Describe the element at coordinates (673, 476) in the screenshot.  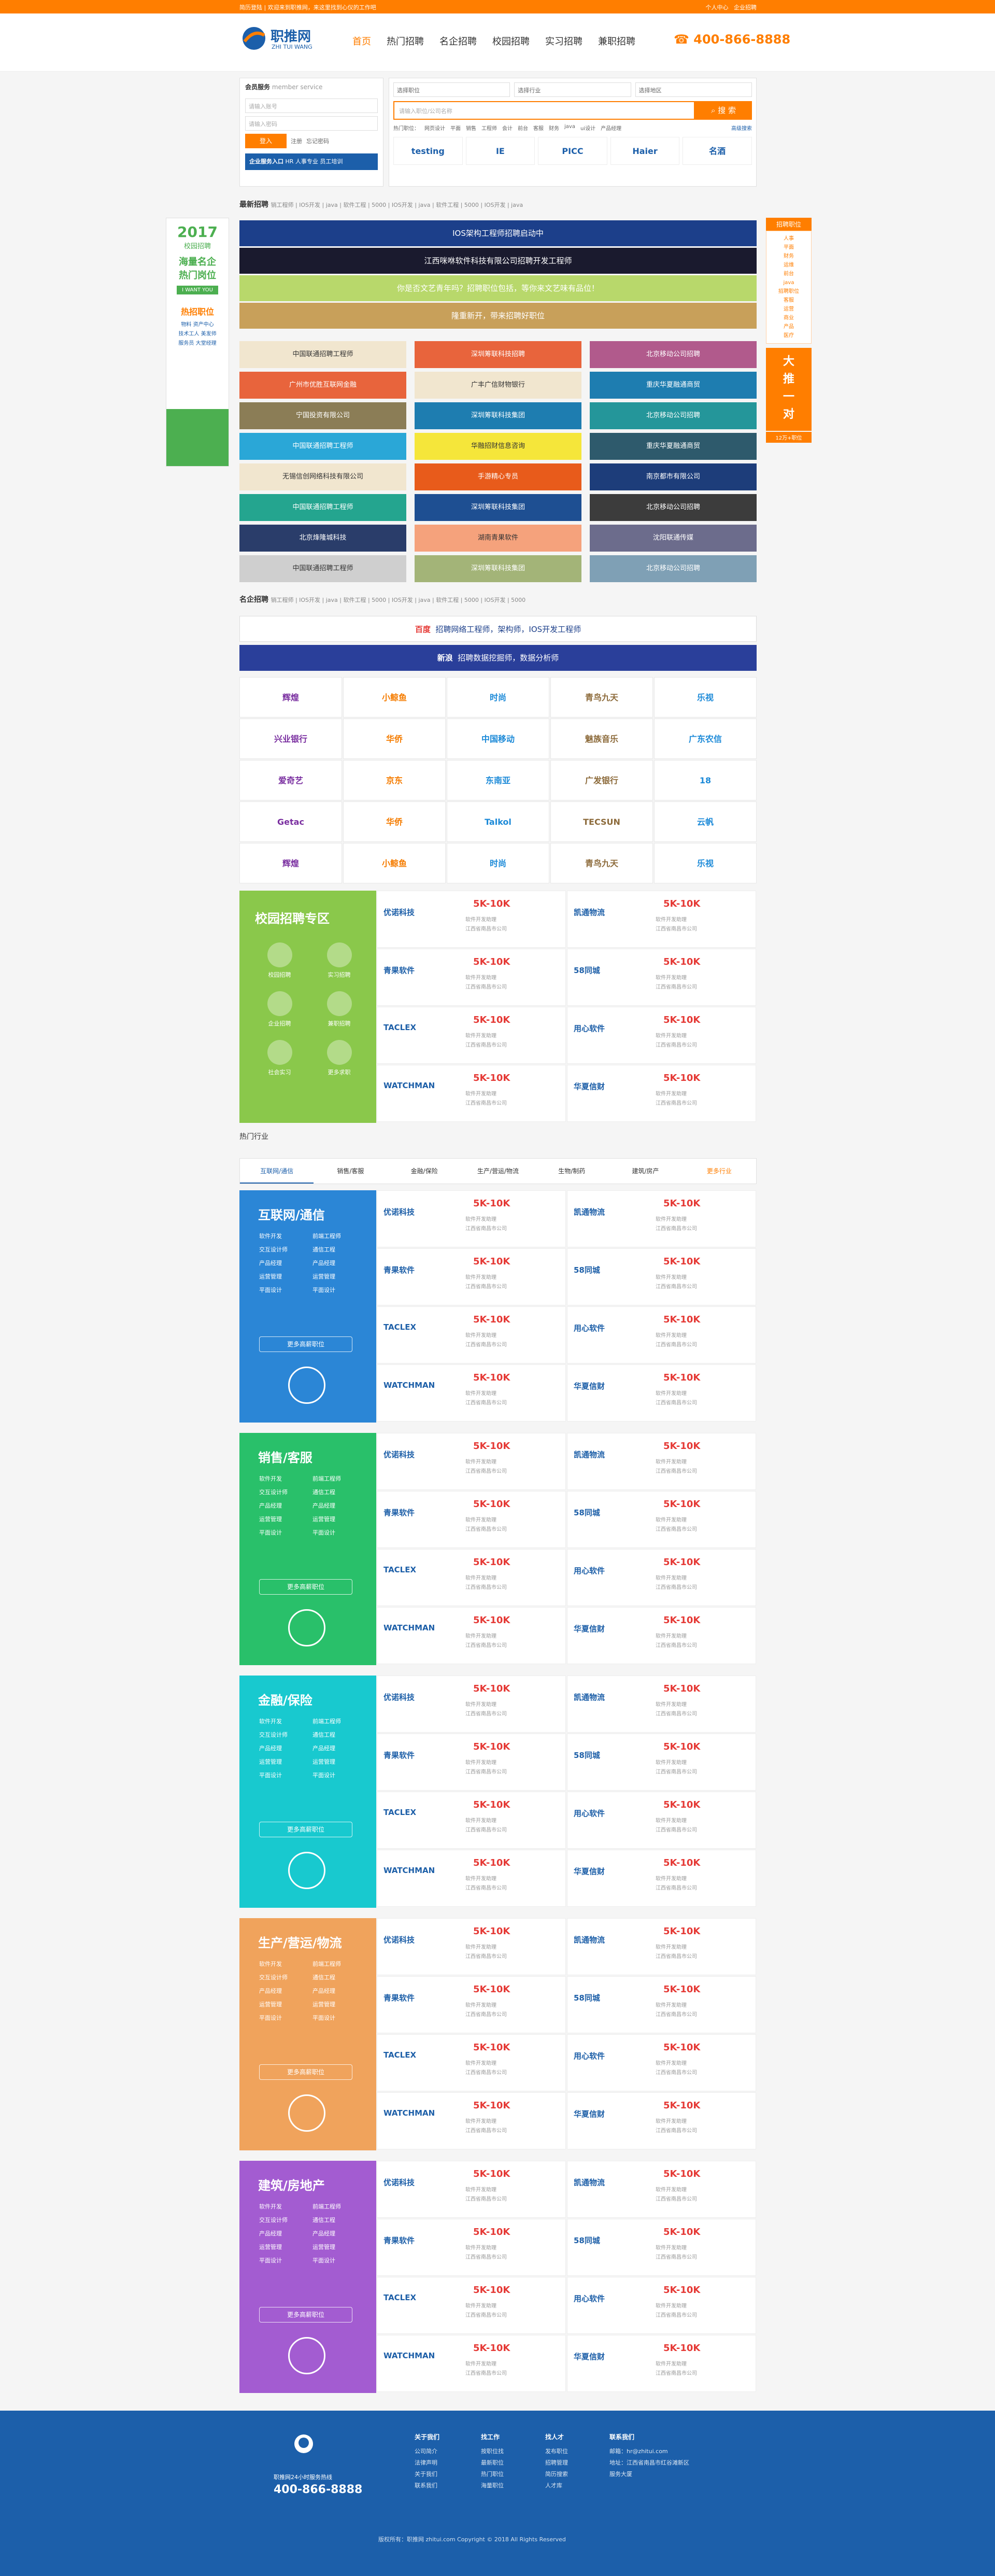
I see `company-cell: 南京都市有限公司` at that location.